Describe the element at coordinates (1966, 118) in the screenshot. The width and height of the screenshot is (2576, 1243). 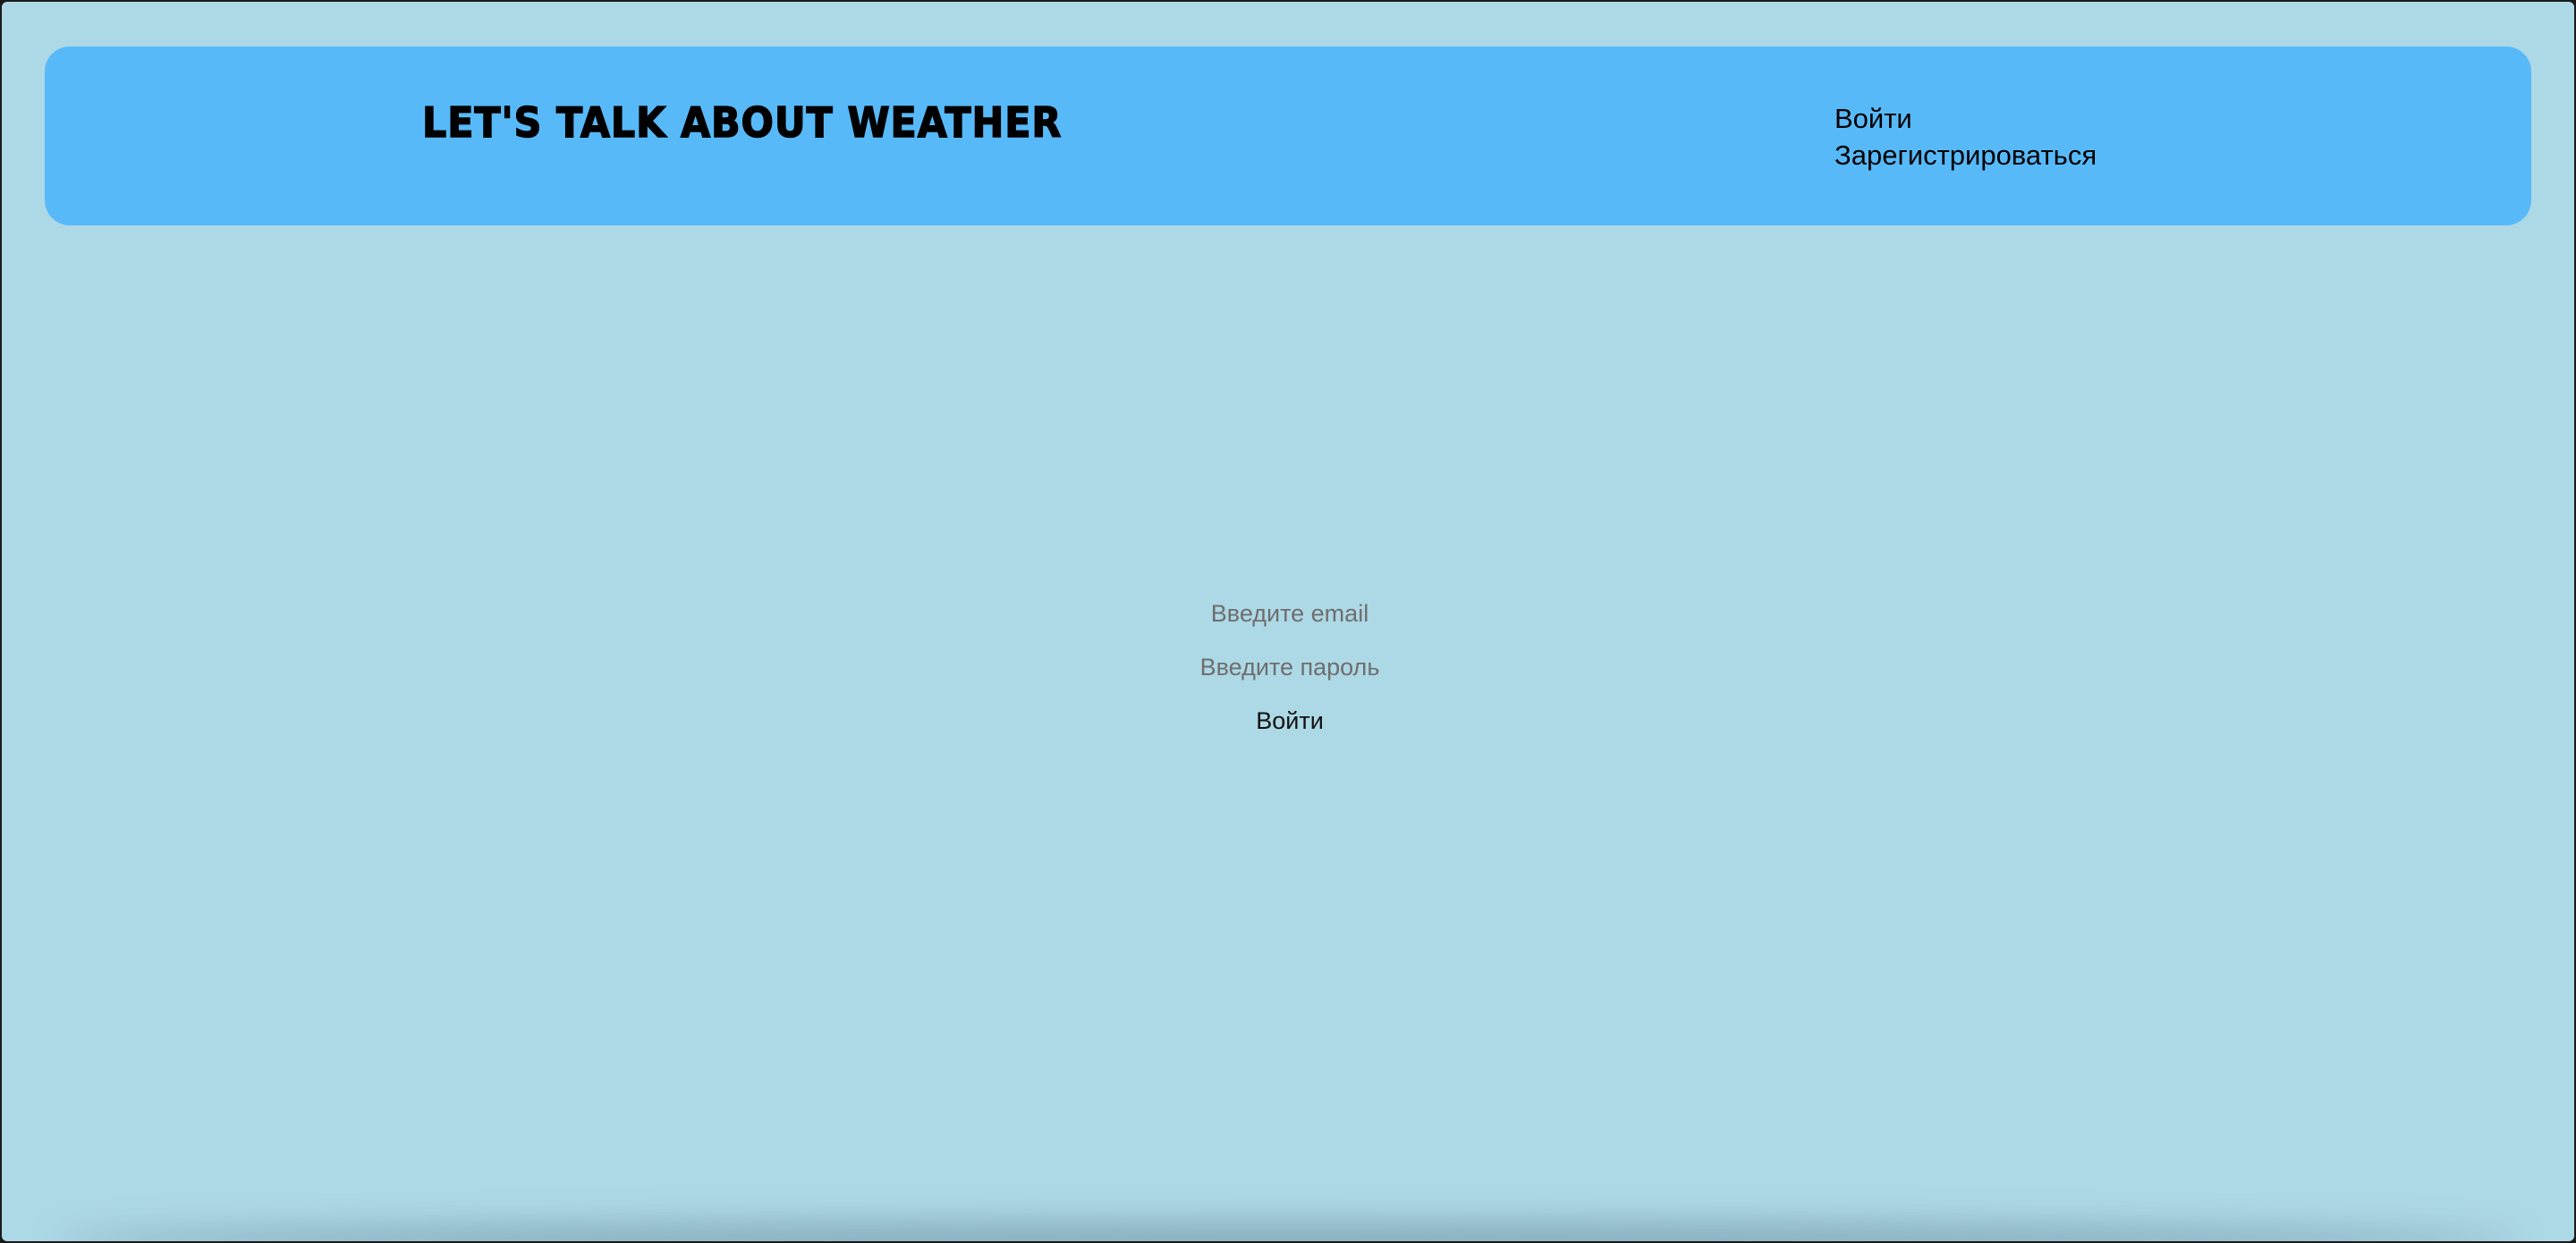
I see `nav-login-link: Войти` at that location.